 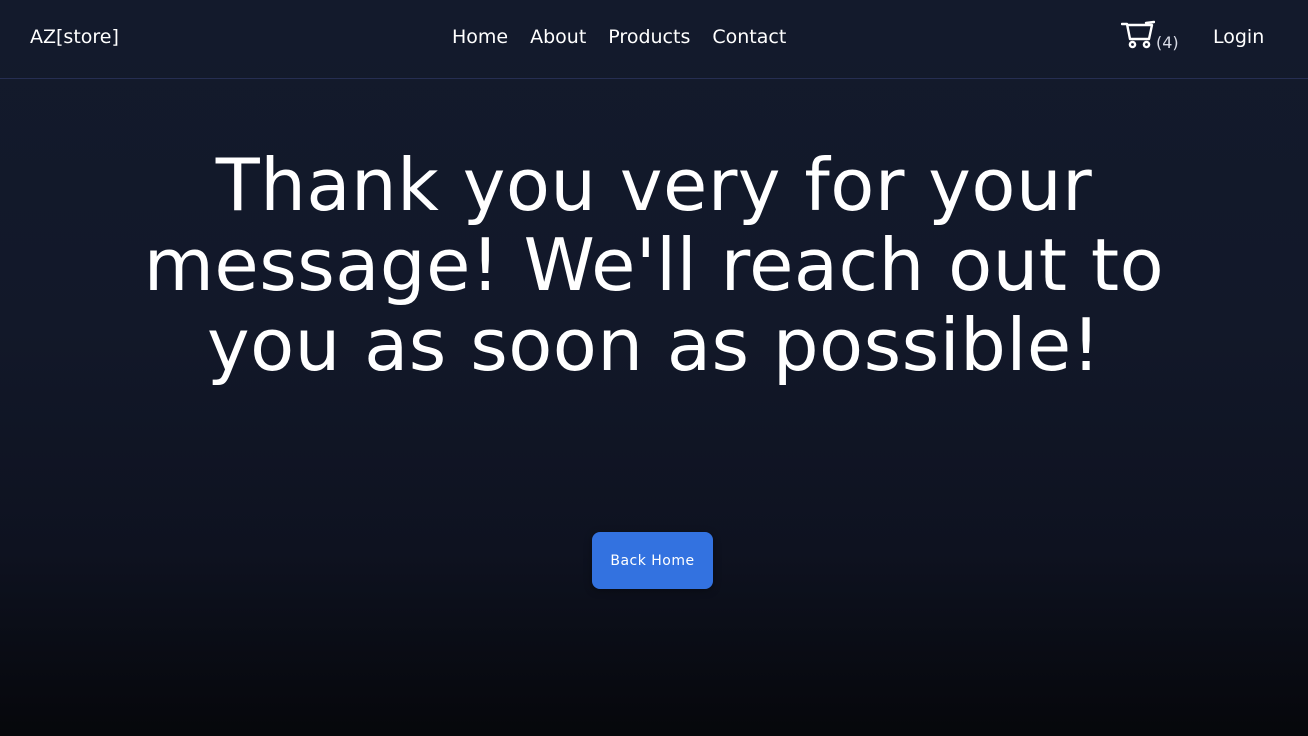 I want to click on brand-logo: AZ[store], so click(x=74, y=37).